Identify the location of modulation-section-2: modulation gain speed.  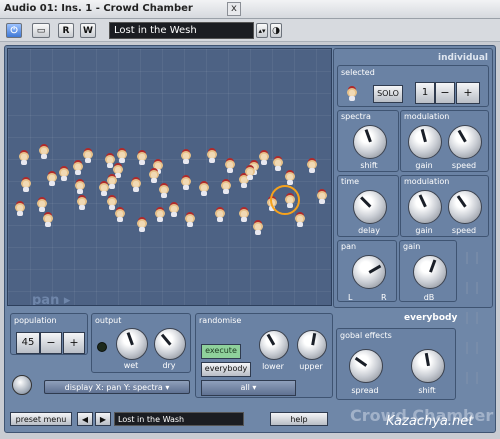
(444, 206).